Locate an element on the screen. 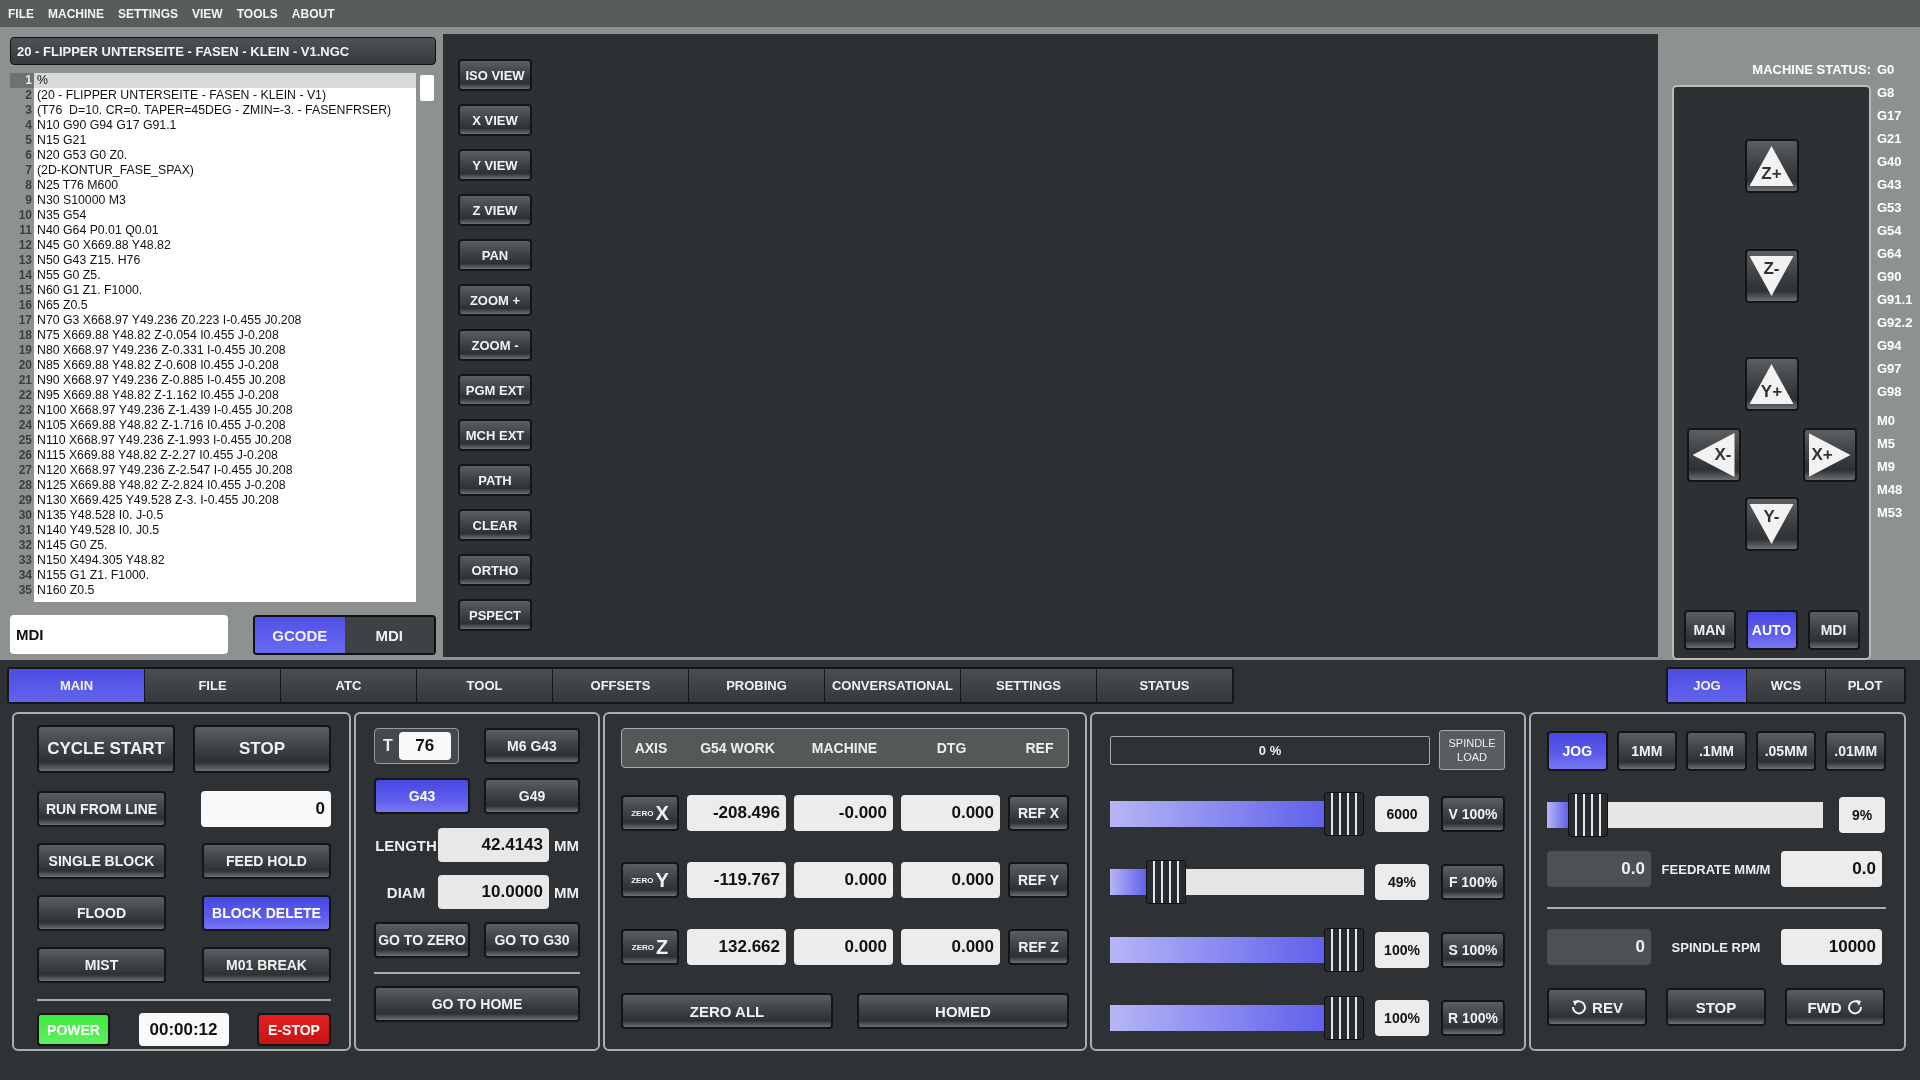  tab: WCS is located at coordinates (1786, 685).